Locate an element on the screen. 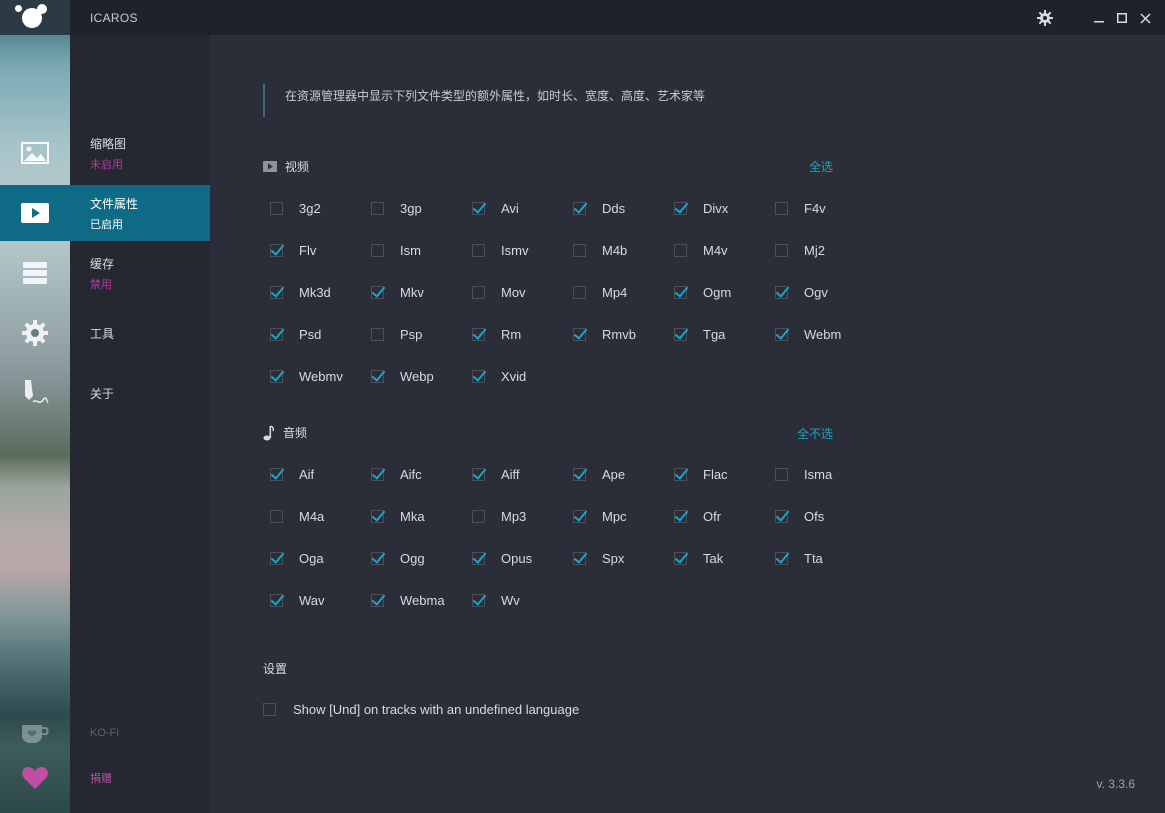 This screenshot has width=1165, height=813. format-checkbox: Oga is located at coordinates (297, 558).